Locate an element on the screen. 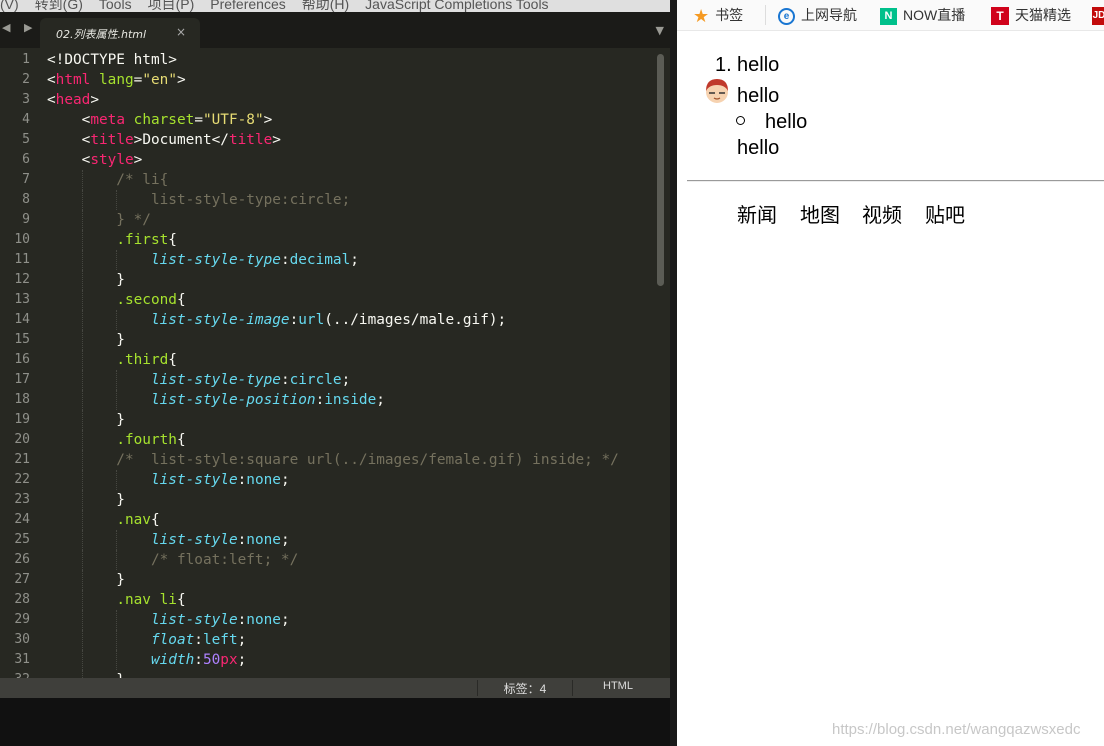 The width and height of the screenshot is (1104, 746). line-number: 8 is located at coordinates (26, 199).